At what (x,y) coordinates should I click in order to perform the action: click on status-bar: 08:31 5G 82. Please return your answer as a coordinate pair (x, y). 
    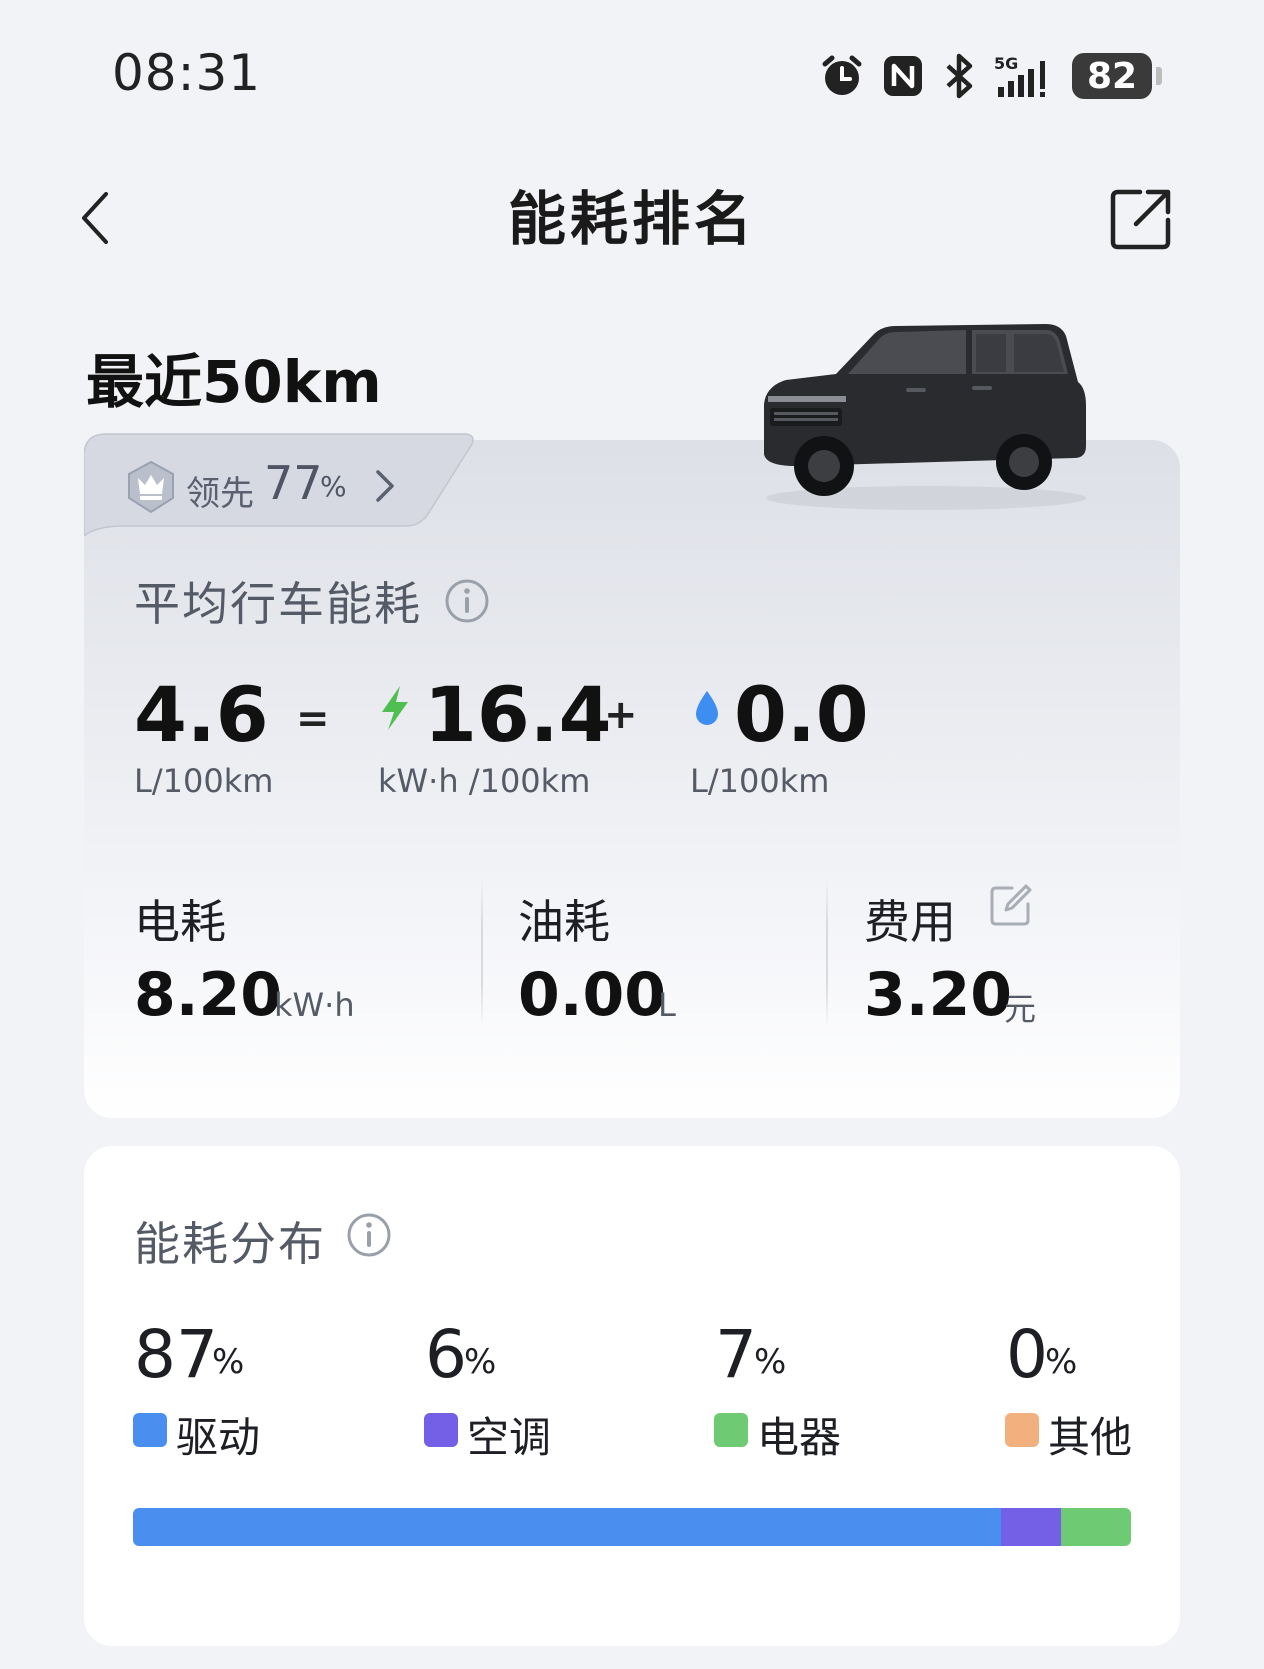
    Looking at the image, I should click on (632, 75).